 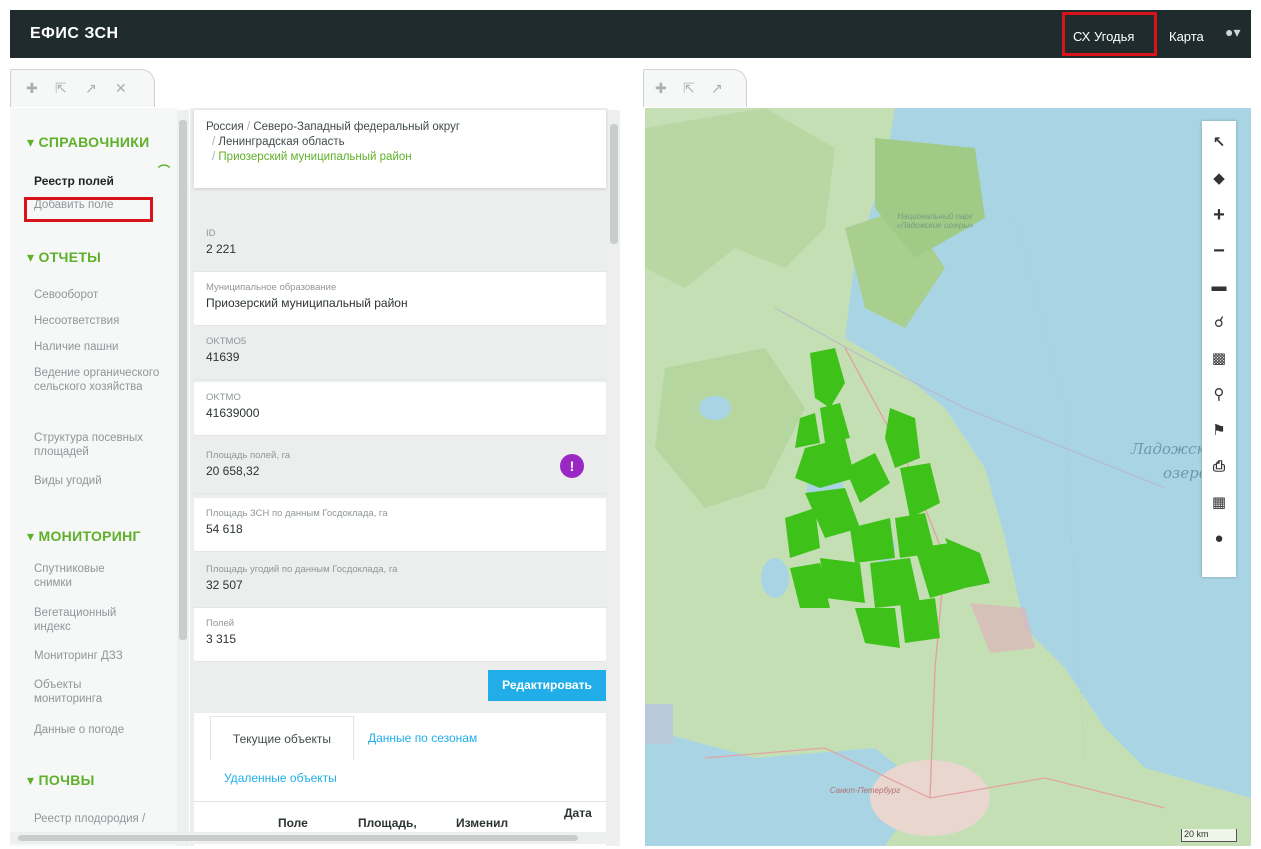 I want to click on section-soils: ▾ ПОЧВЫ, so click(x=61, y=780).